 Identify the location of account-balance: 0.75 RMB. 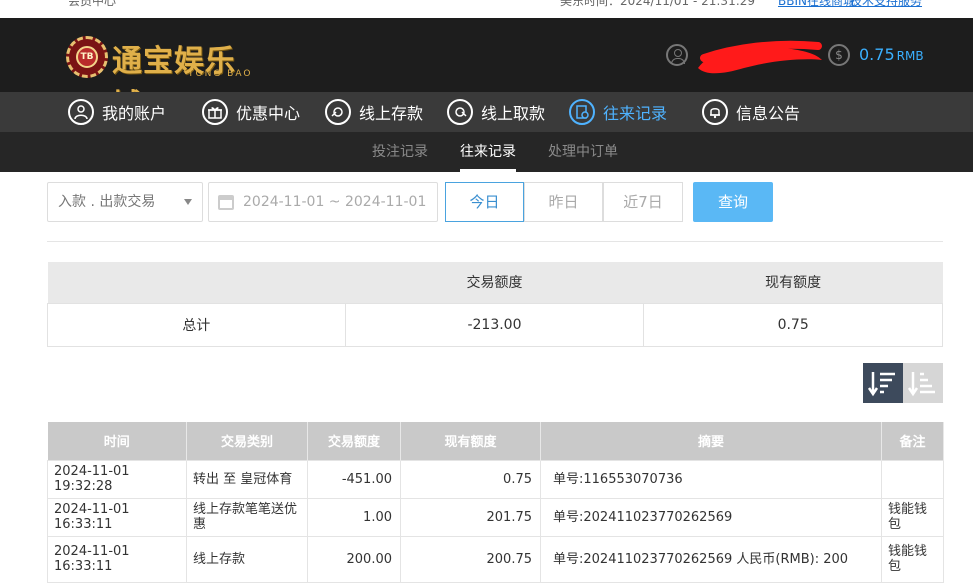
(891, 54).